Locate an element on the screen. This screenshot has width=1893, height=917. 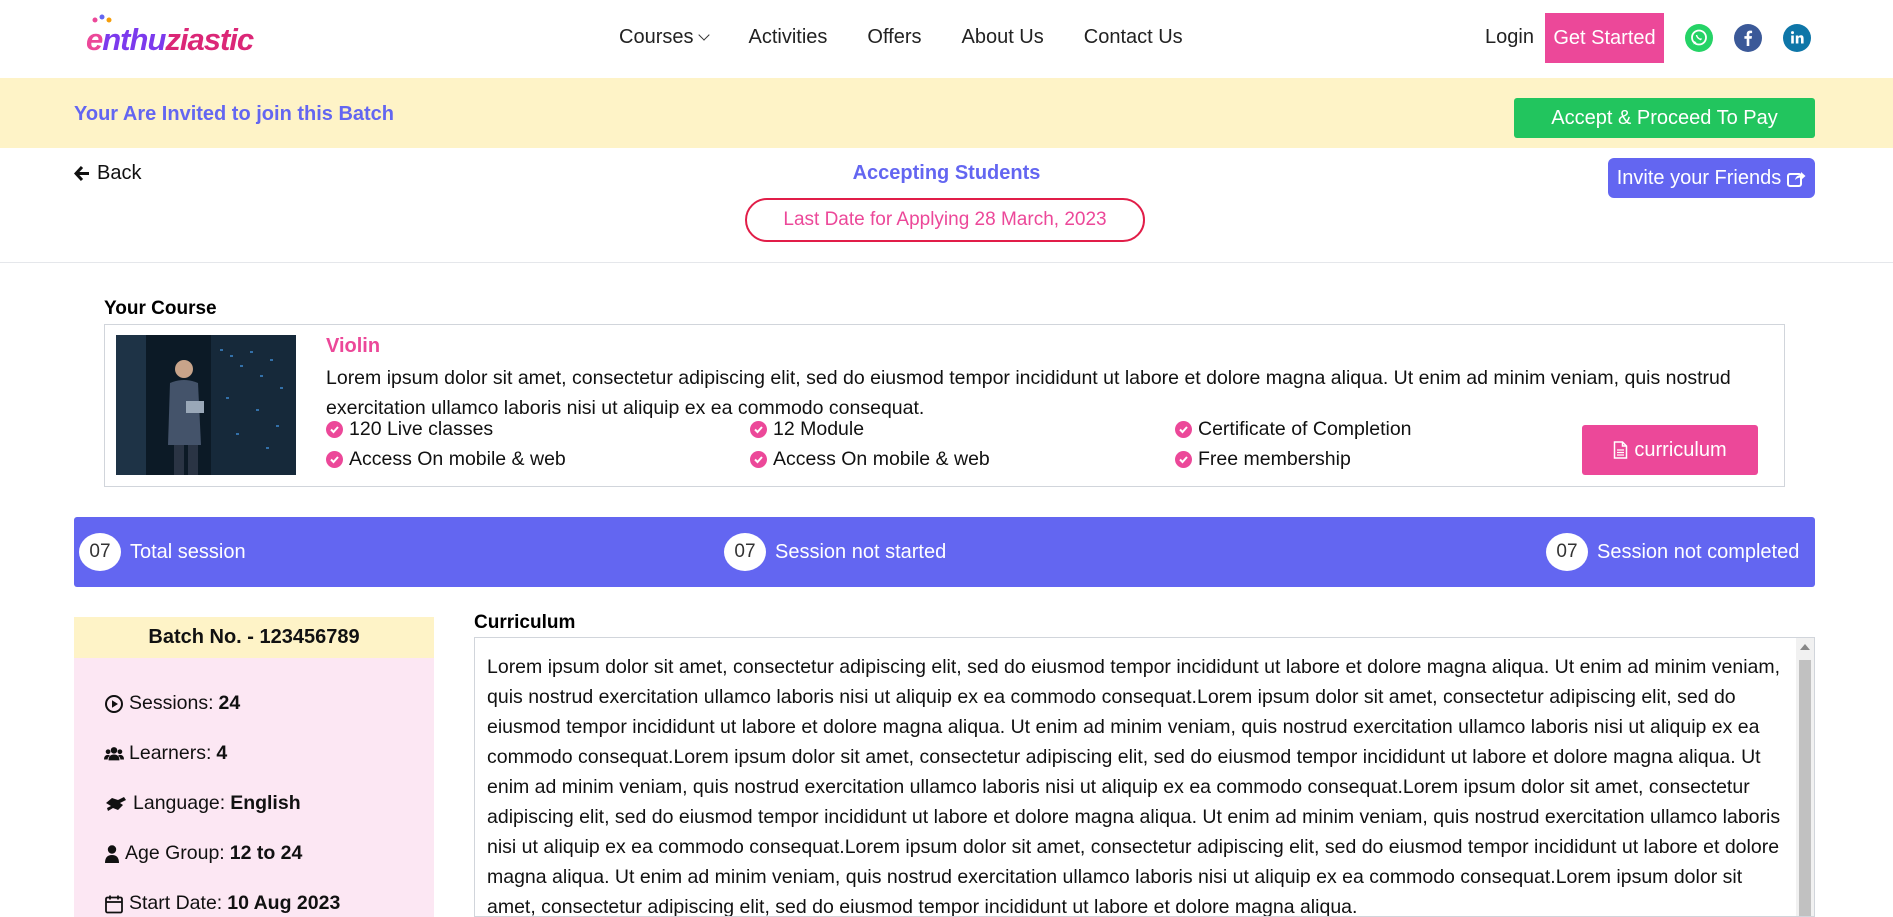
invite-message: Your Are Invited to join this Batch is located at coordinates (234, 114).